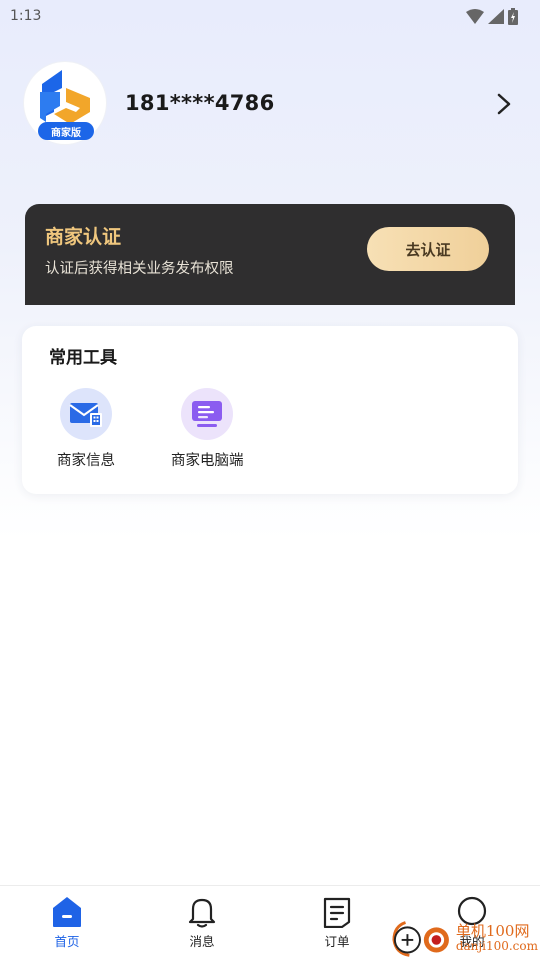 This screenshot has height=960, width=540. Describe the element at coordinates (207, 461) in the screenshot. I see `tool-label: 商家电脑端` at that location.